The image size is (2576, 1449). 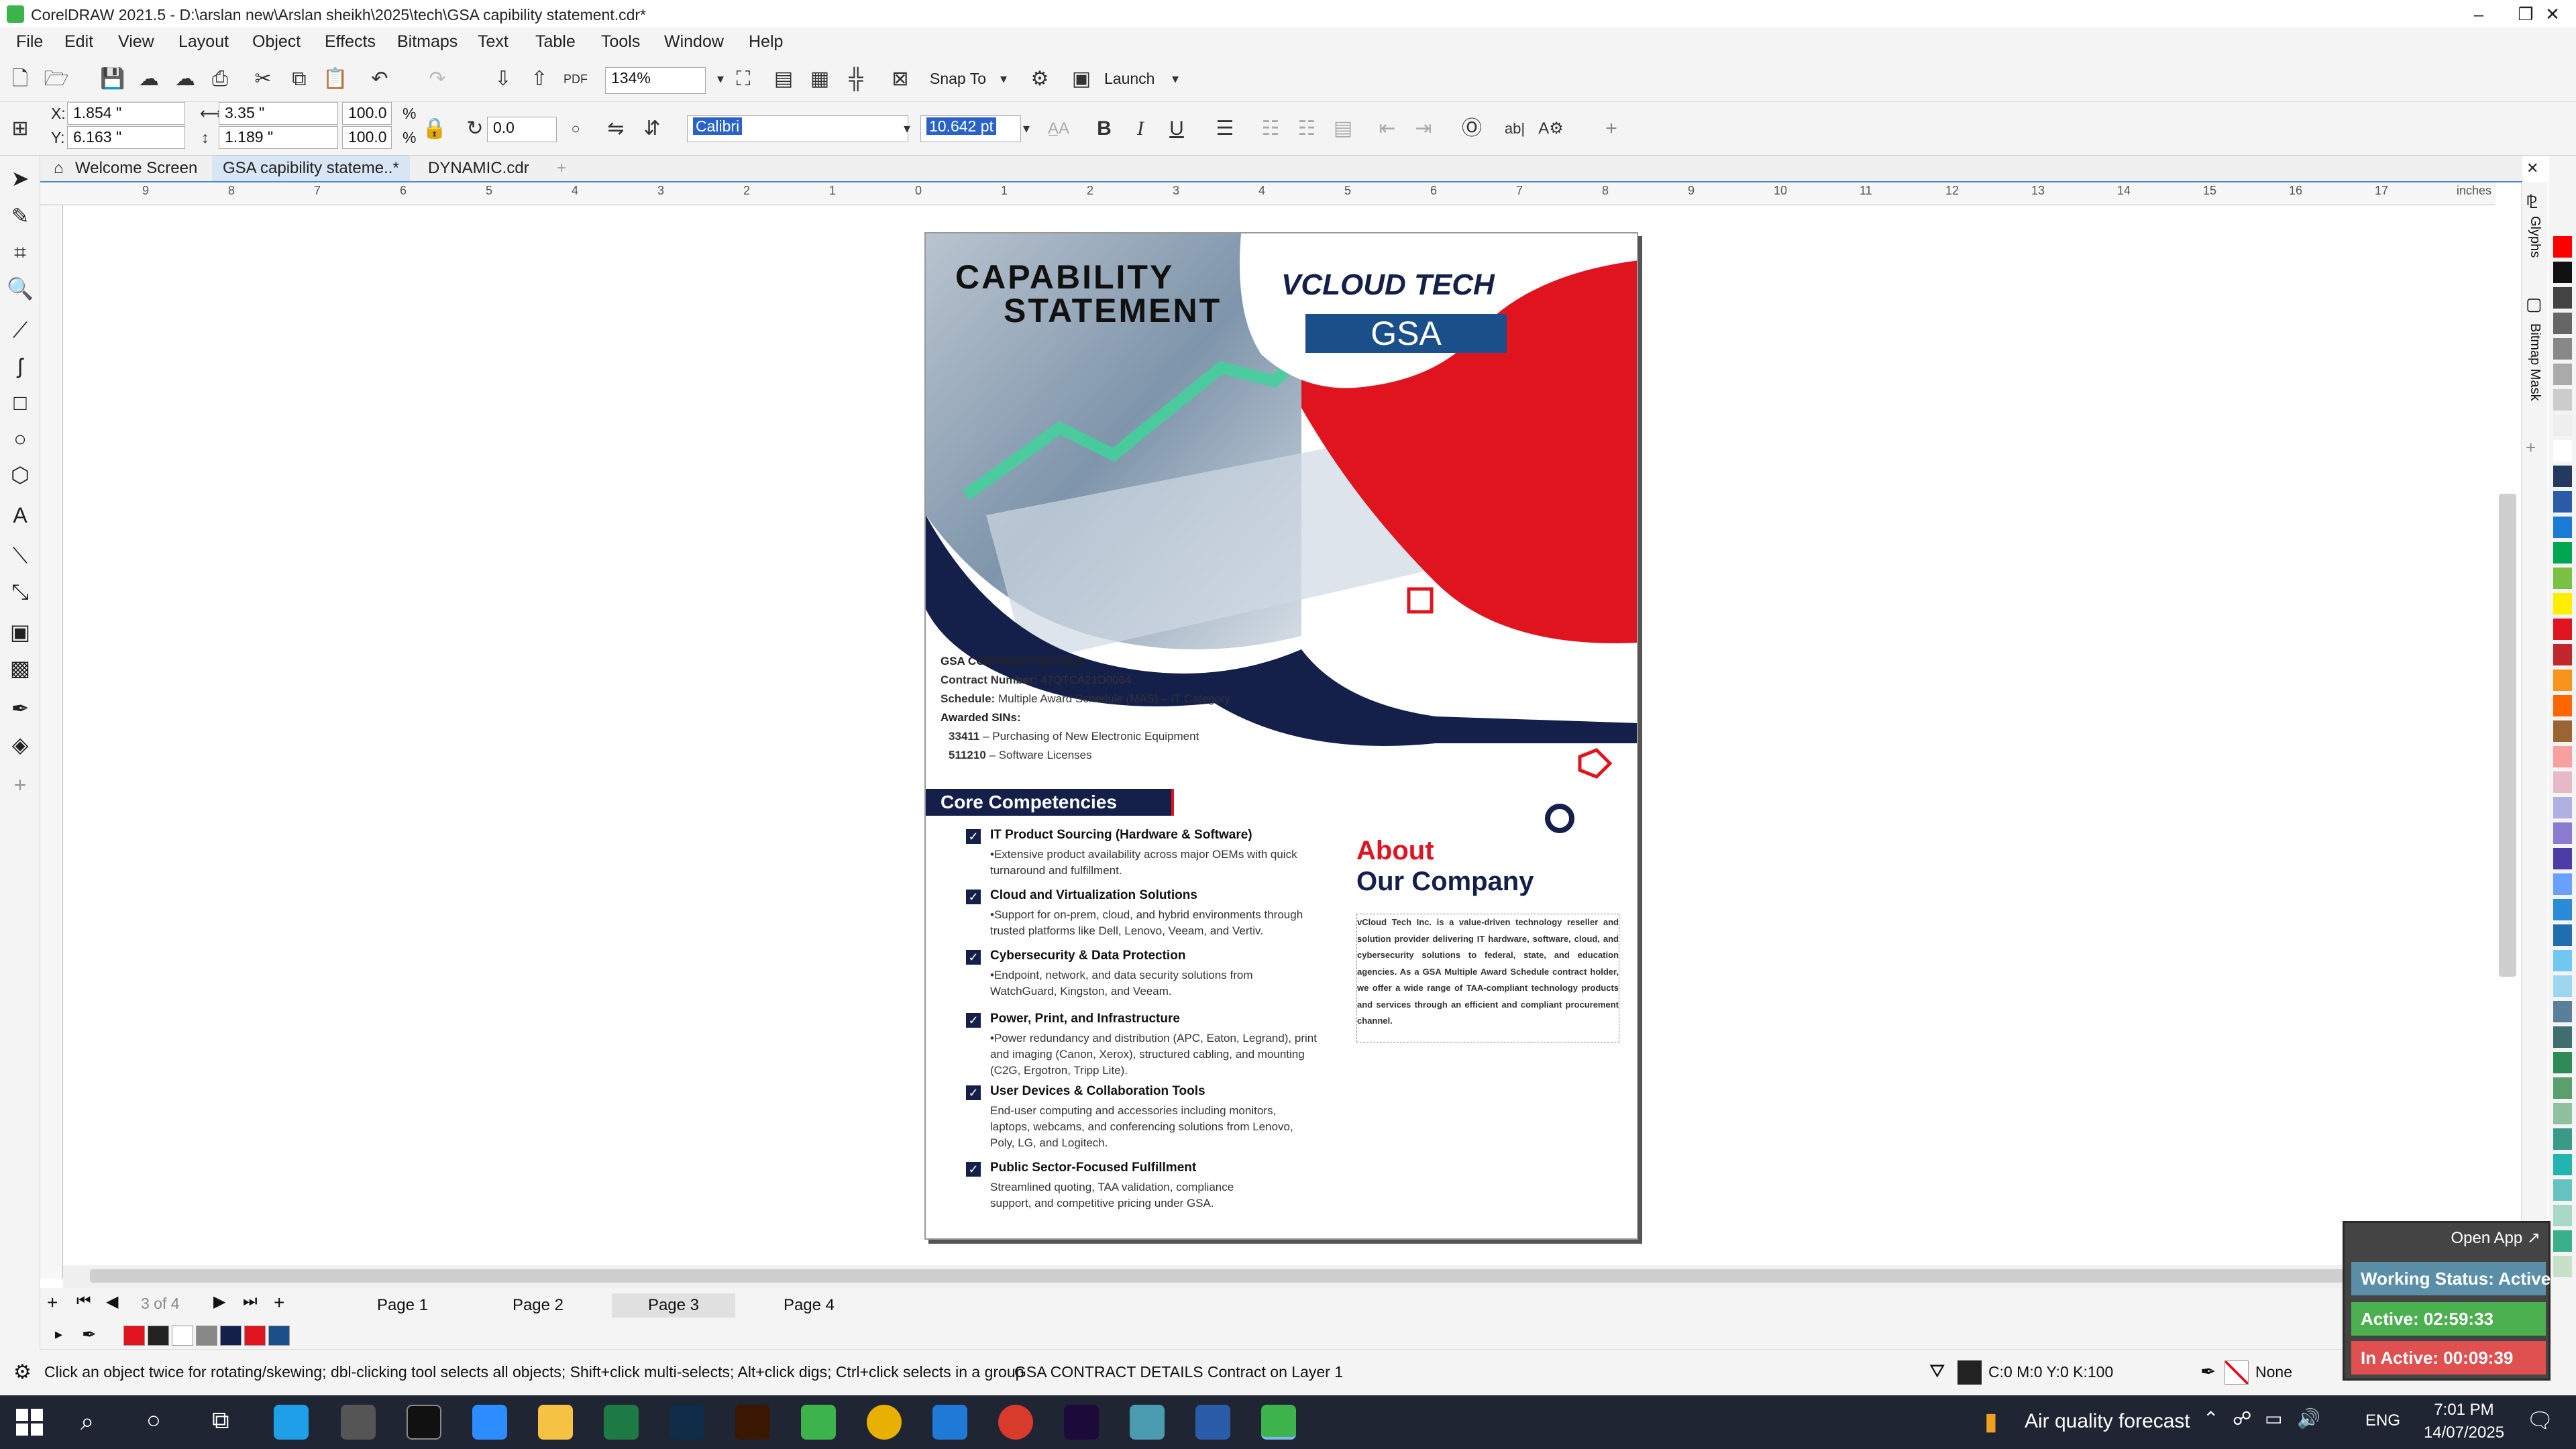 What do you see at coordinates (655, 80) in the screenshot?
I see `zoom-level-field: 134%` at bounding box center [655, 80].